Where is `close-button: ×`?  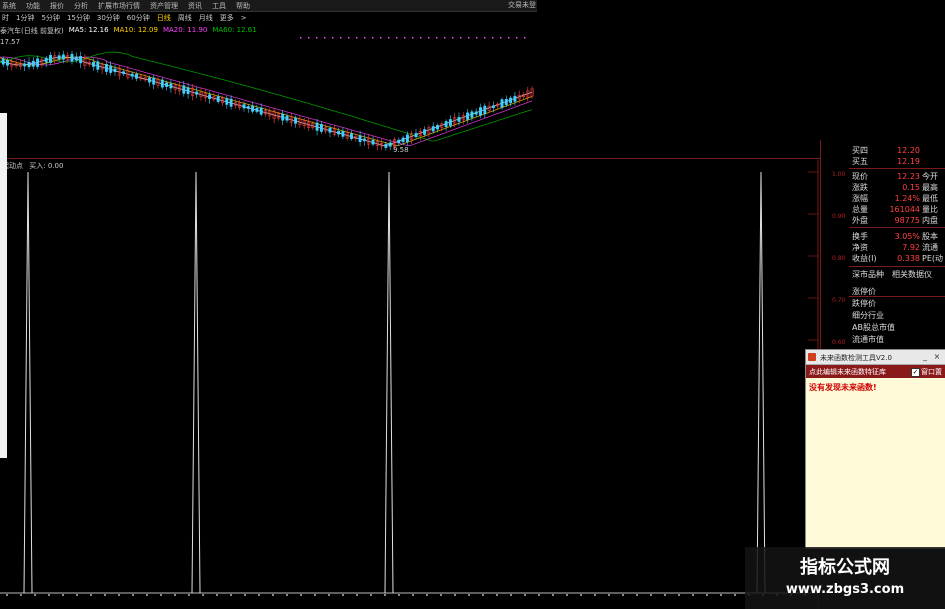
close-button: × is located at coordinates (937, 357).